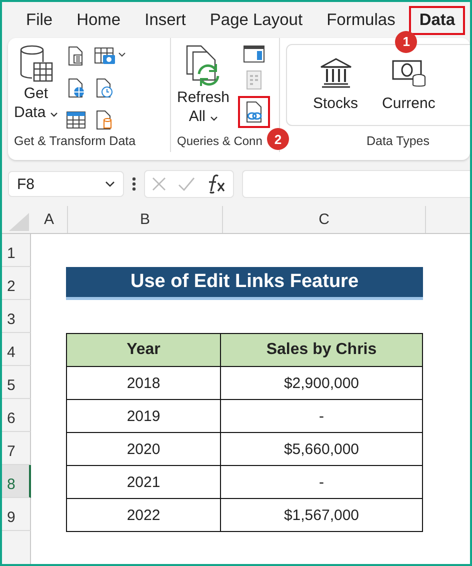 This screenshot has width=472, height=566. I want to click on edit-links-button, so click(254, 112).